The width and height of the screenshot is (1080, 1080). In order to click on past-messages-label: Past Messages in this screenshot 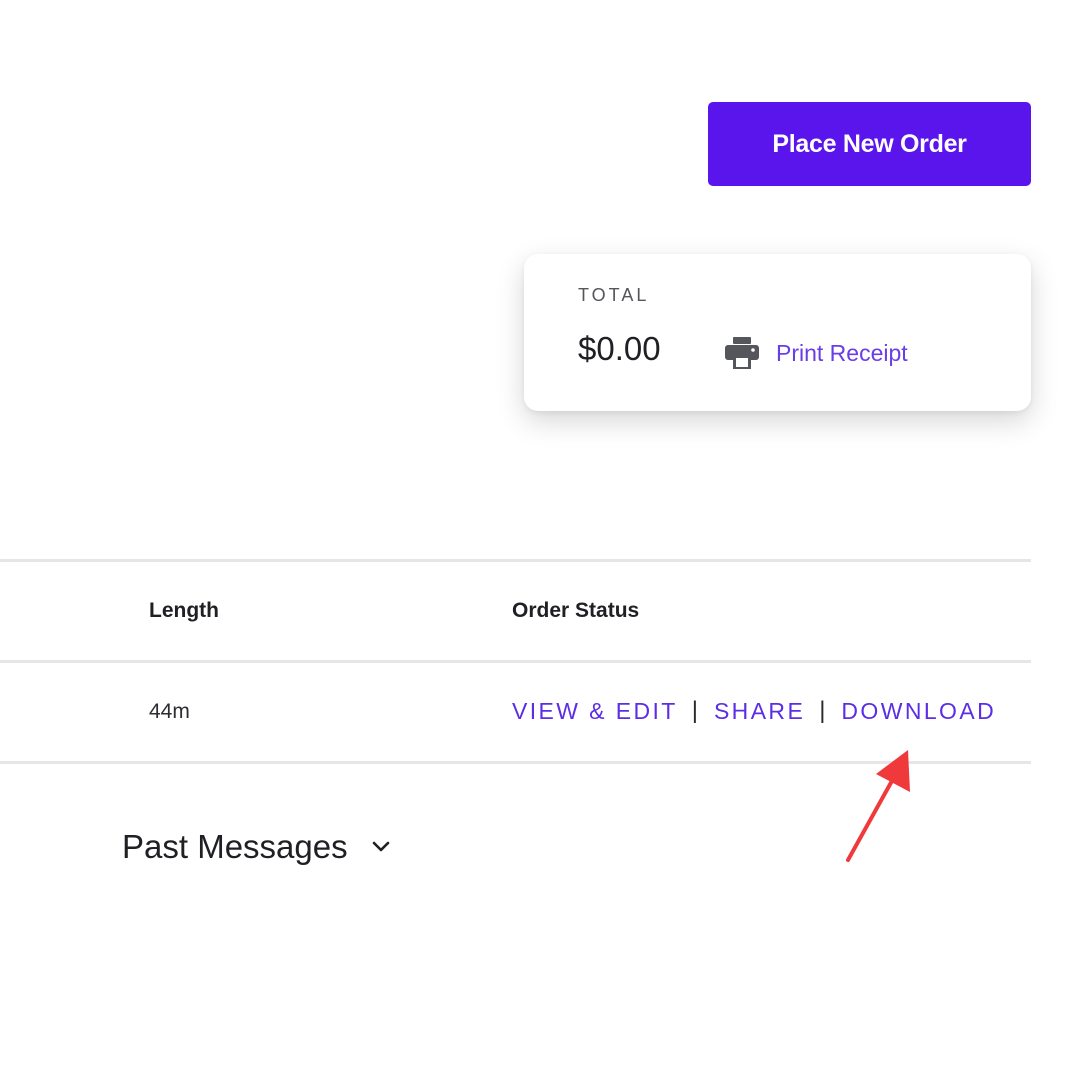, I will do `click(235, 846)`.